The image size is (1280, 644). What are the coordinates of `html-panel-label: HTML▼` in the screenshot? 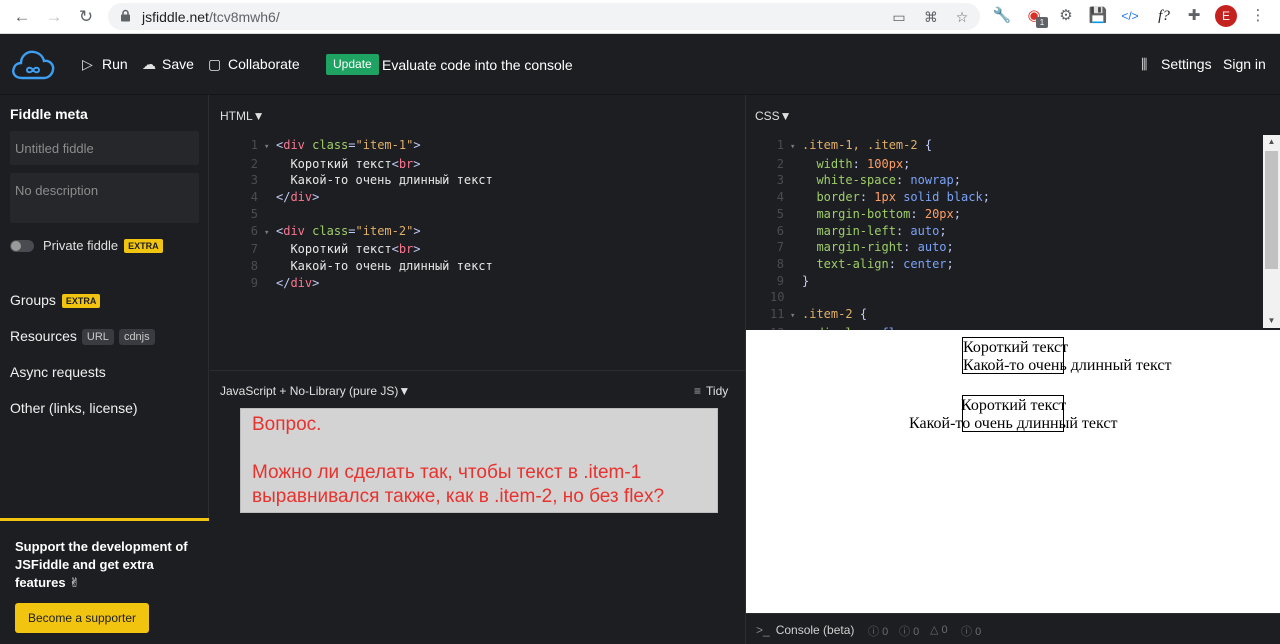 It's located at (242, 116).